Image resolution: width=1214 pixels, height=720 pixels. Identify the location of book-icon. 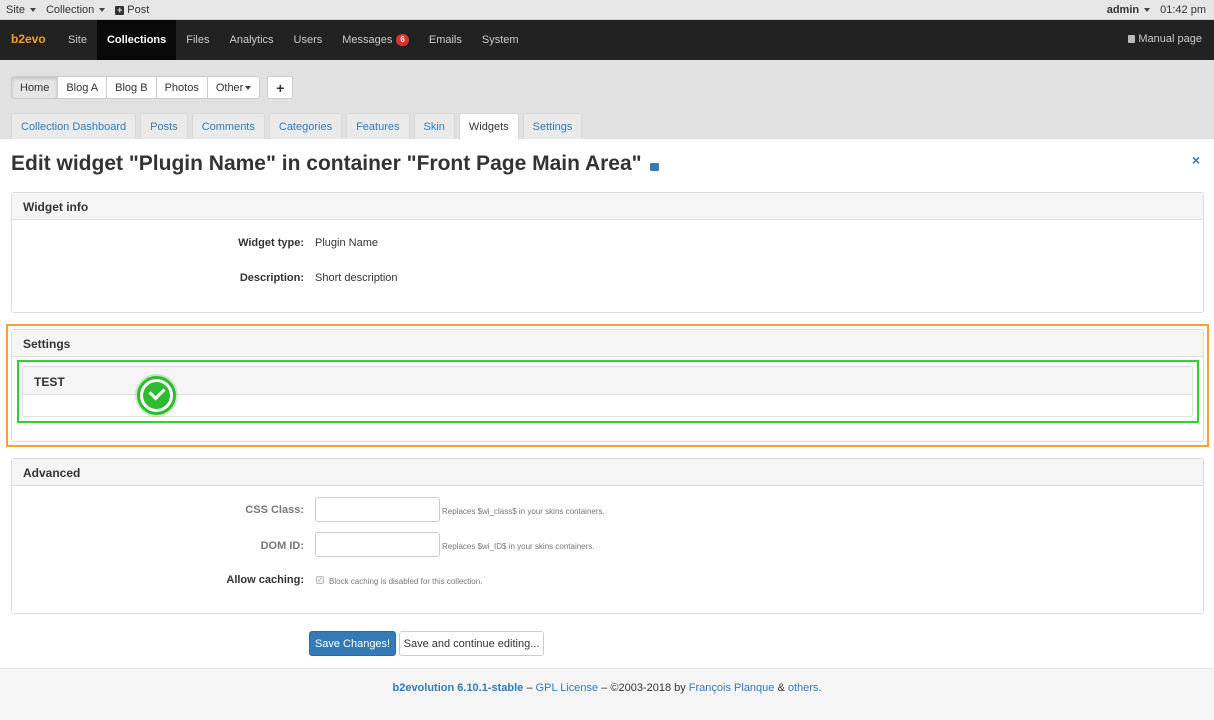
(1132, 39).